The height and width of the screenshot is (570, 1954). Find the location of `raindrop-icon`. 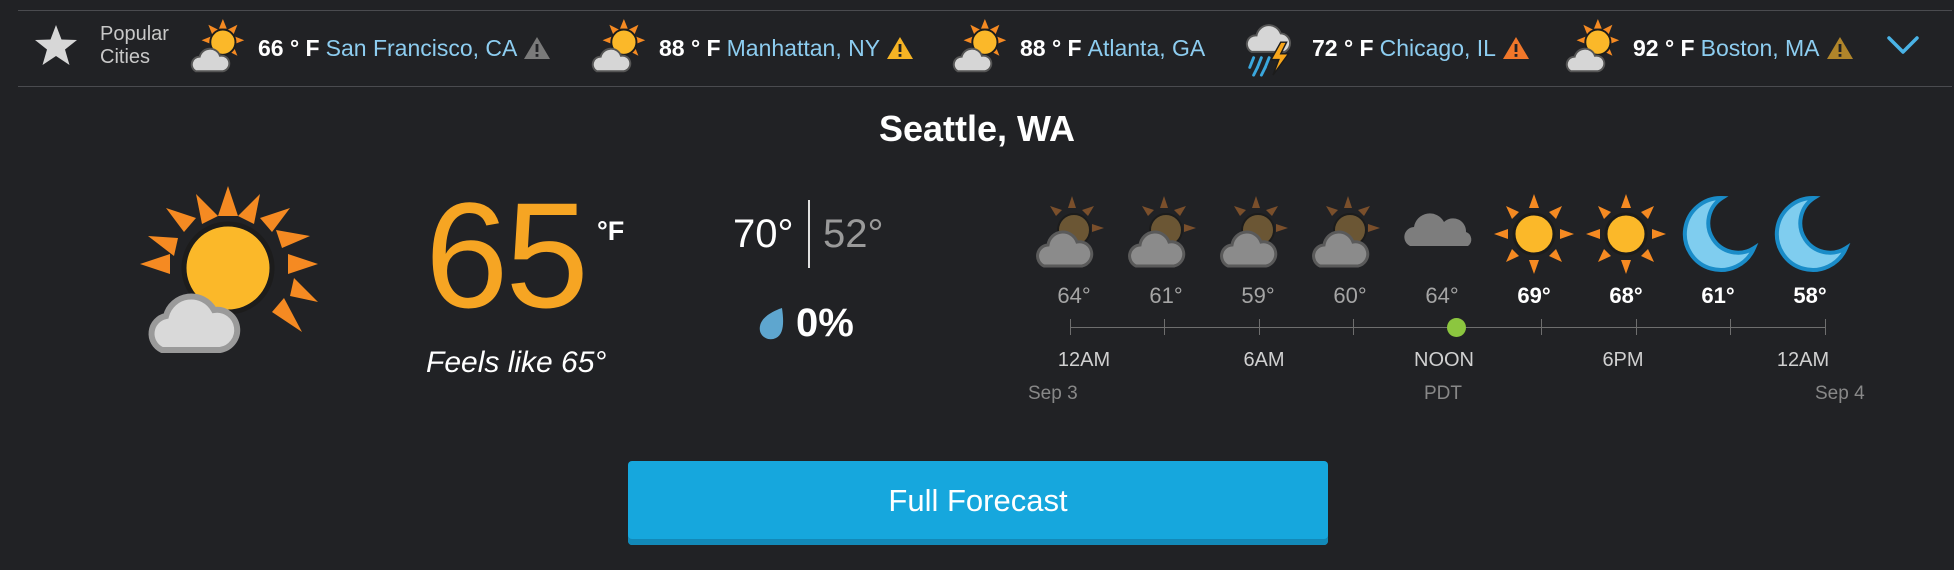

raindrop-icon is located at coordinates (771, 324).